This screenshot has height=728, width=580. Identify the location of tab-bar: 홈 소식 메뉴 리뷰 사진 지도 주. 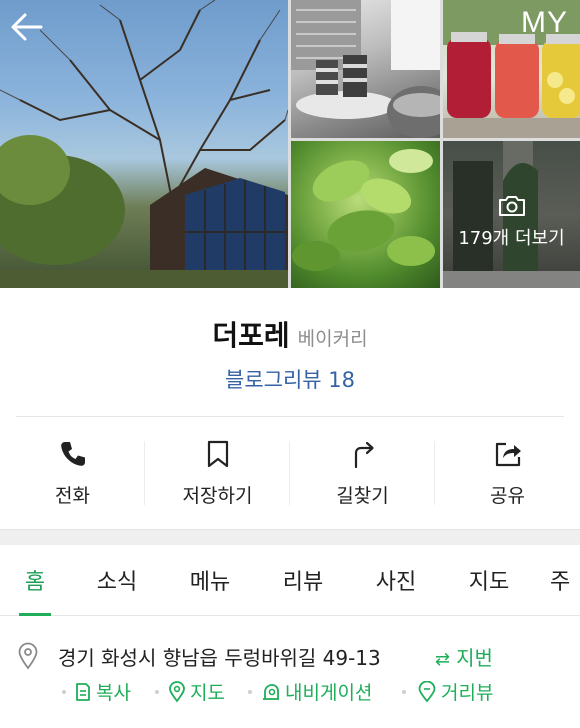
(290, 580).